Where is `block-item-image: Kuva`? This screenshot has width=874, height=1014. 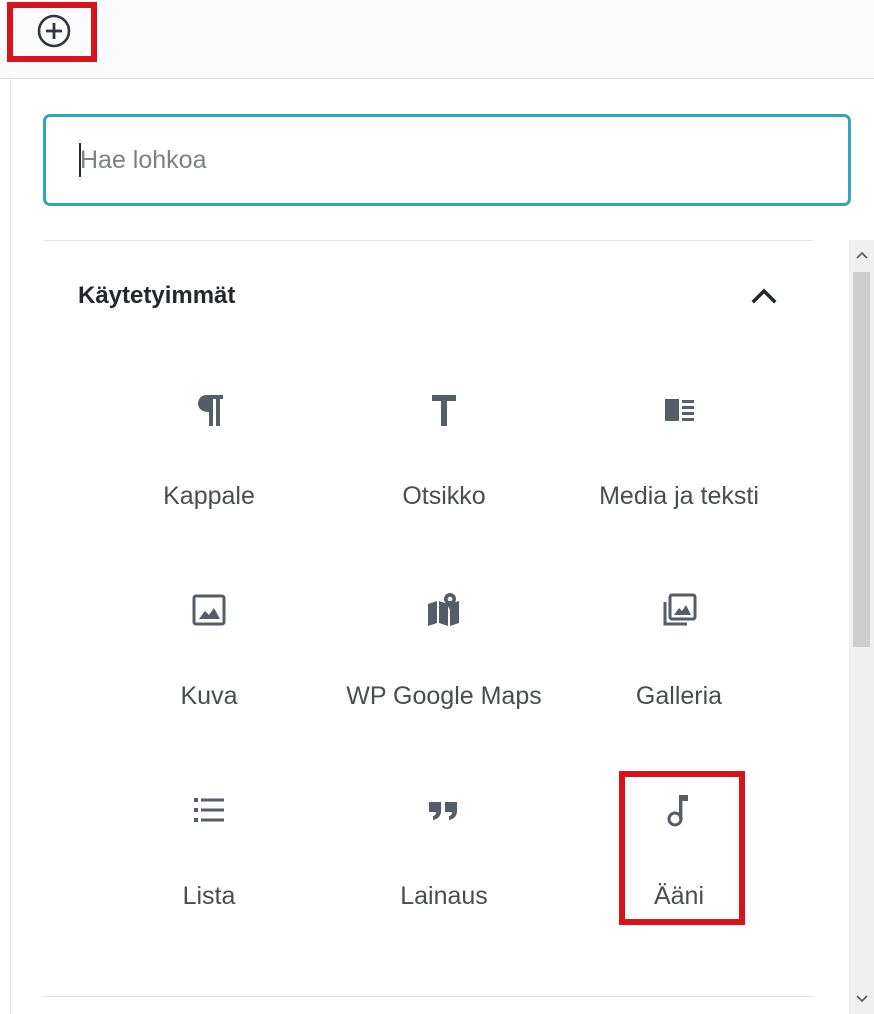
block-item-image: Kuva is located at coordinates (209, 660).